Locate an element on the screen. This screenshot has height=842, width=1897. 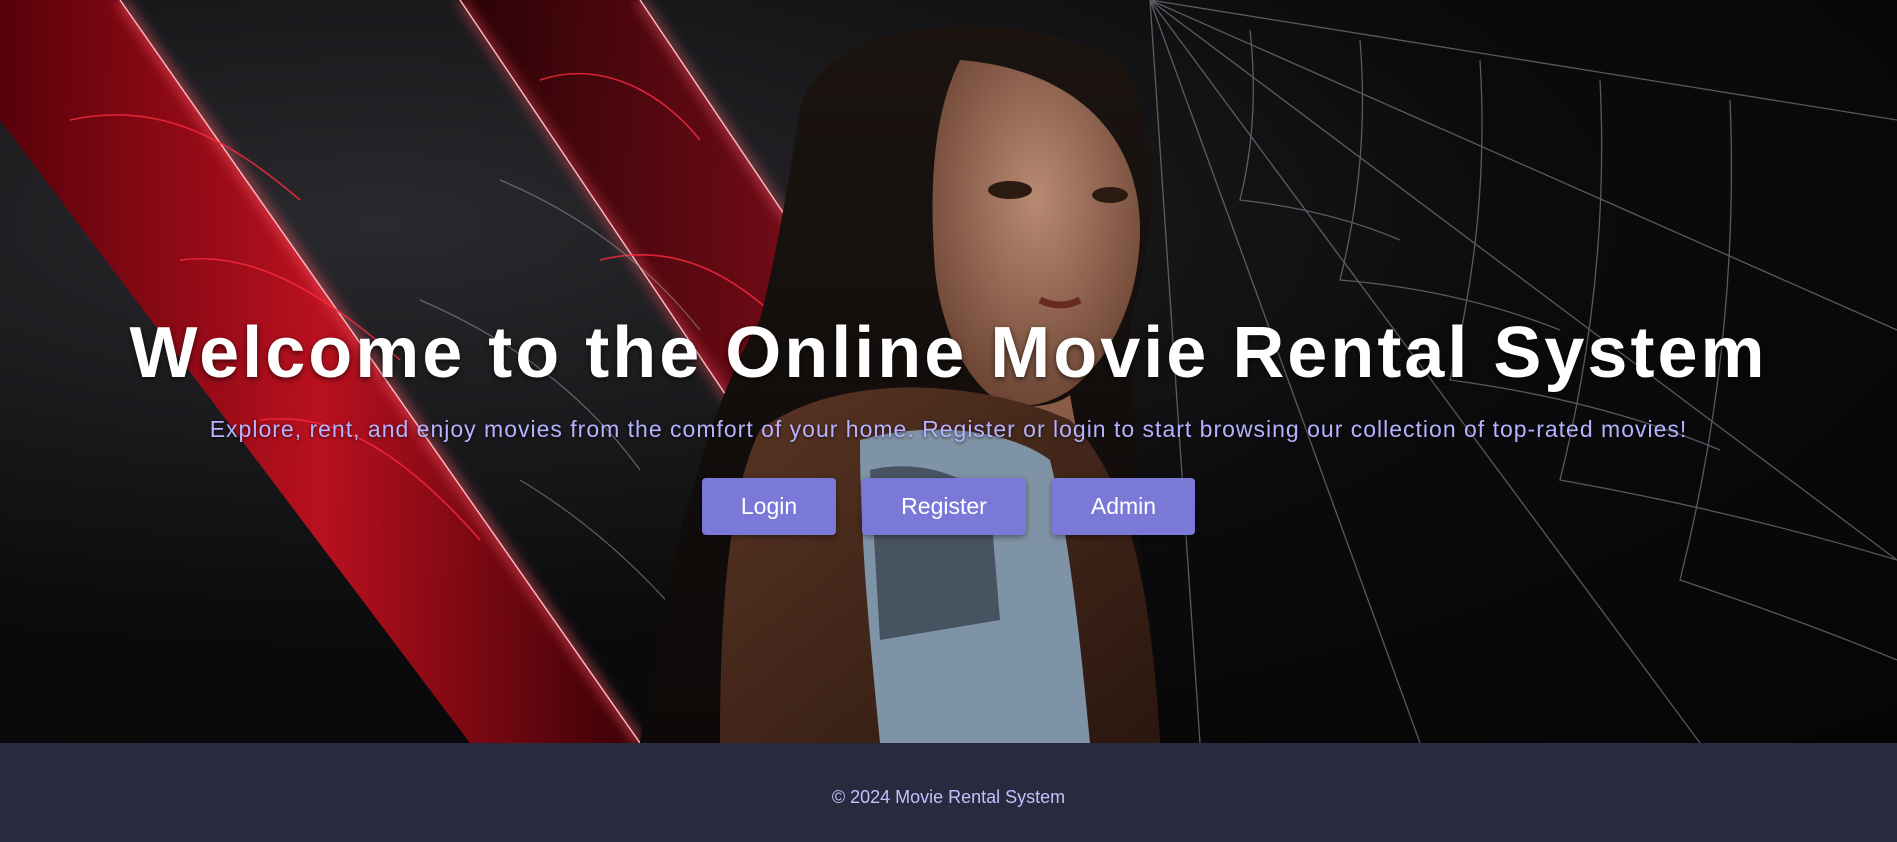
register-button: Register is located at coordinates (944, 506).